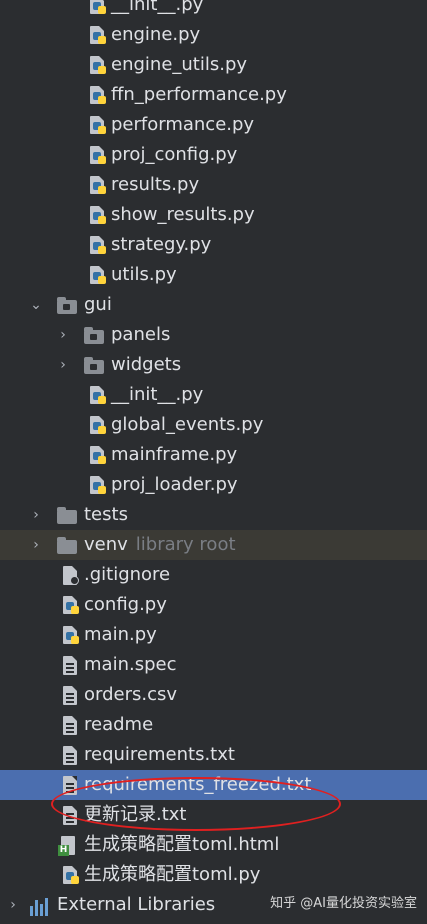  I want to click on tree-file-config: config.py, so click(213, 605).